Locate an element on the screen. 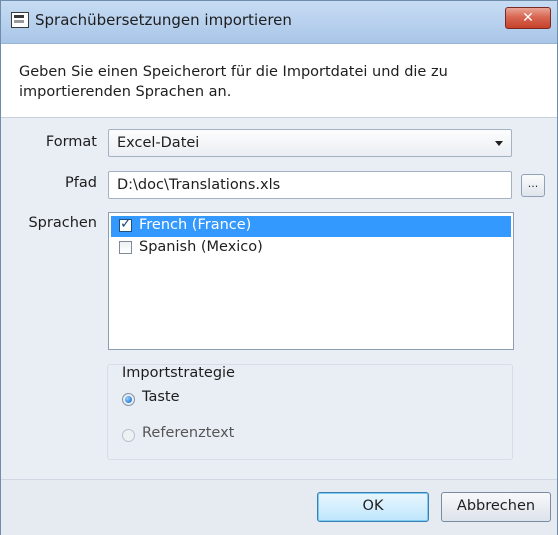 Image resolution: width=558 pixels, height=535 pixels. cancel-button: Abbrechen is located at coordinates (496, 507).